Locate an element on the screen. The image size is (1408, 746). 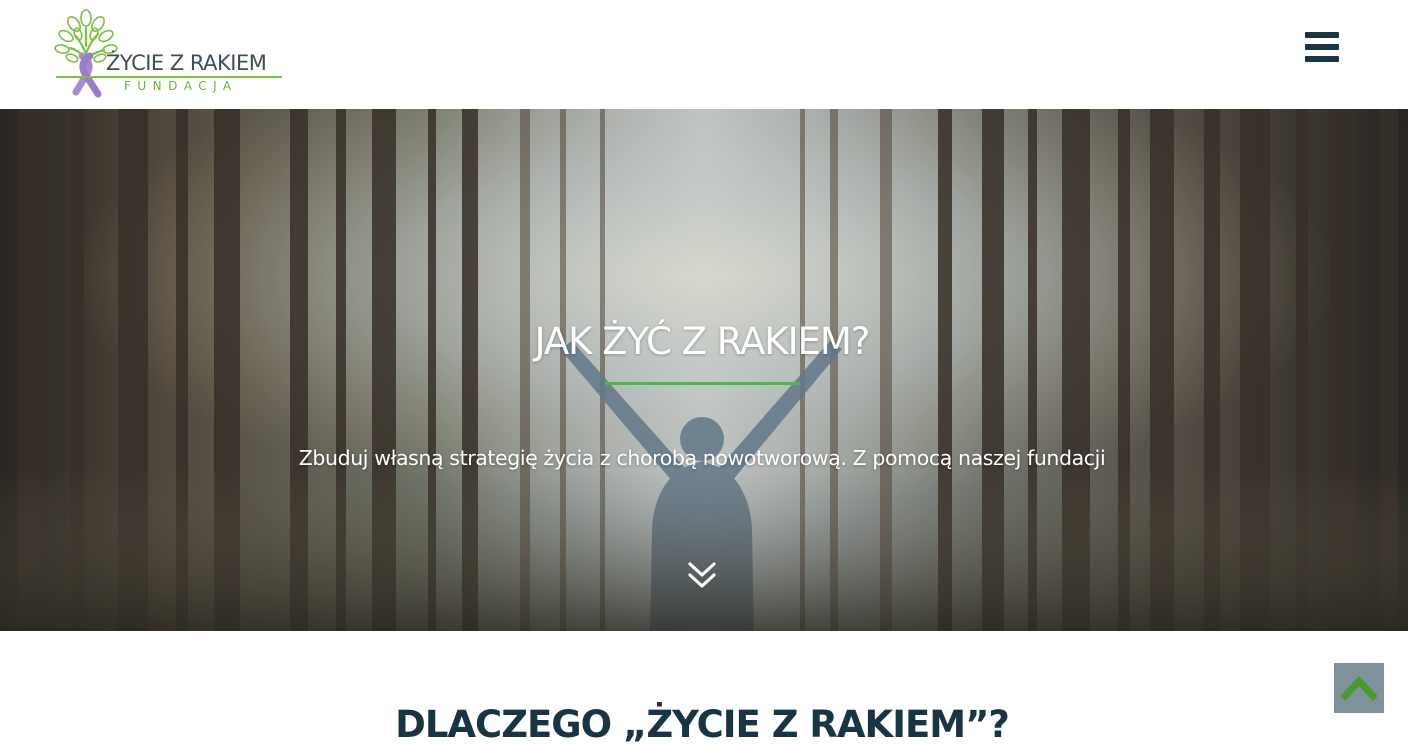
logo-subtitle: FUNDACJA is located at coordinates (181, 86).